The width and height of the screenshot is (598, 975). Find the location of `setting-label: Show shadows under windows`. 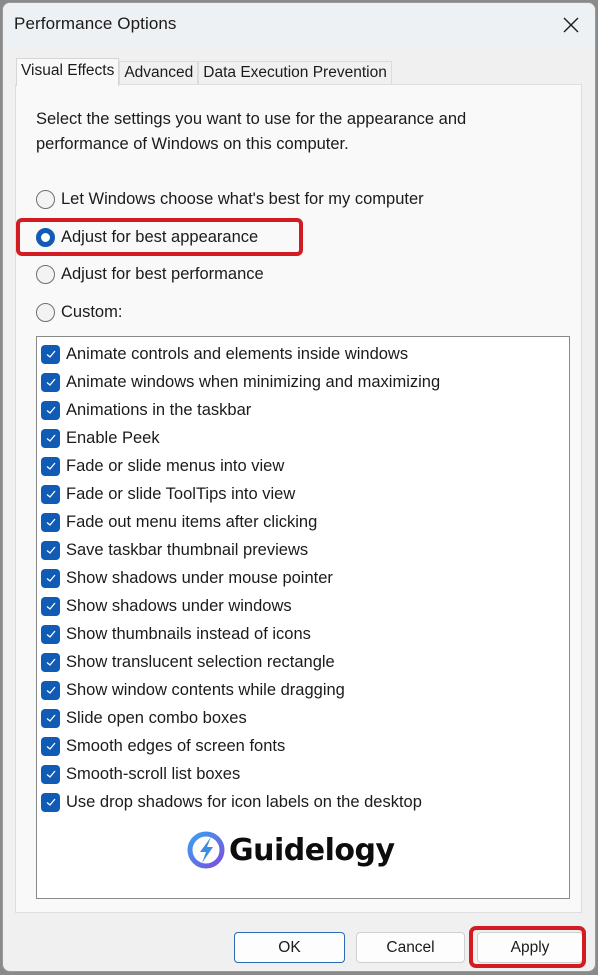

setting-label: Show shadows under windows is located at coordinates (179, 605).